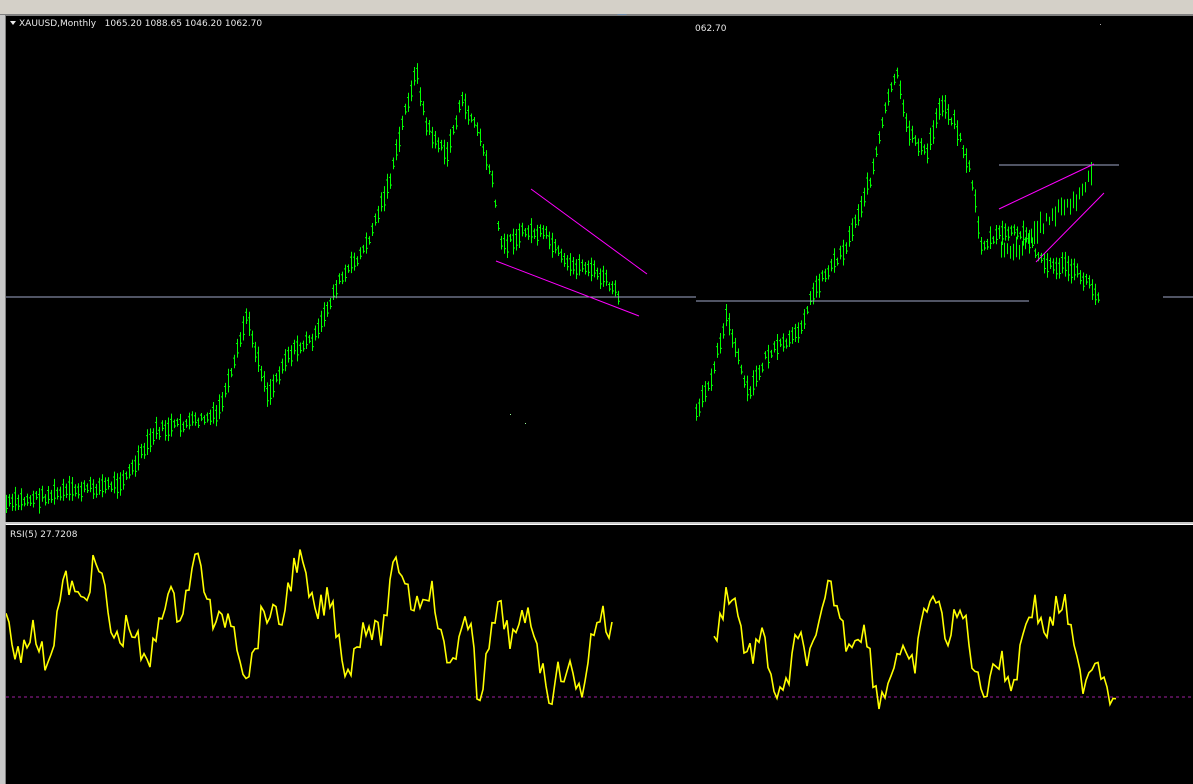  I want to click on ohlc-label: 1065.20 1088.65 1046.20 1062.70, so click(183, 24).